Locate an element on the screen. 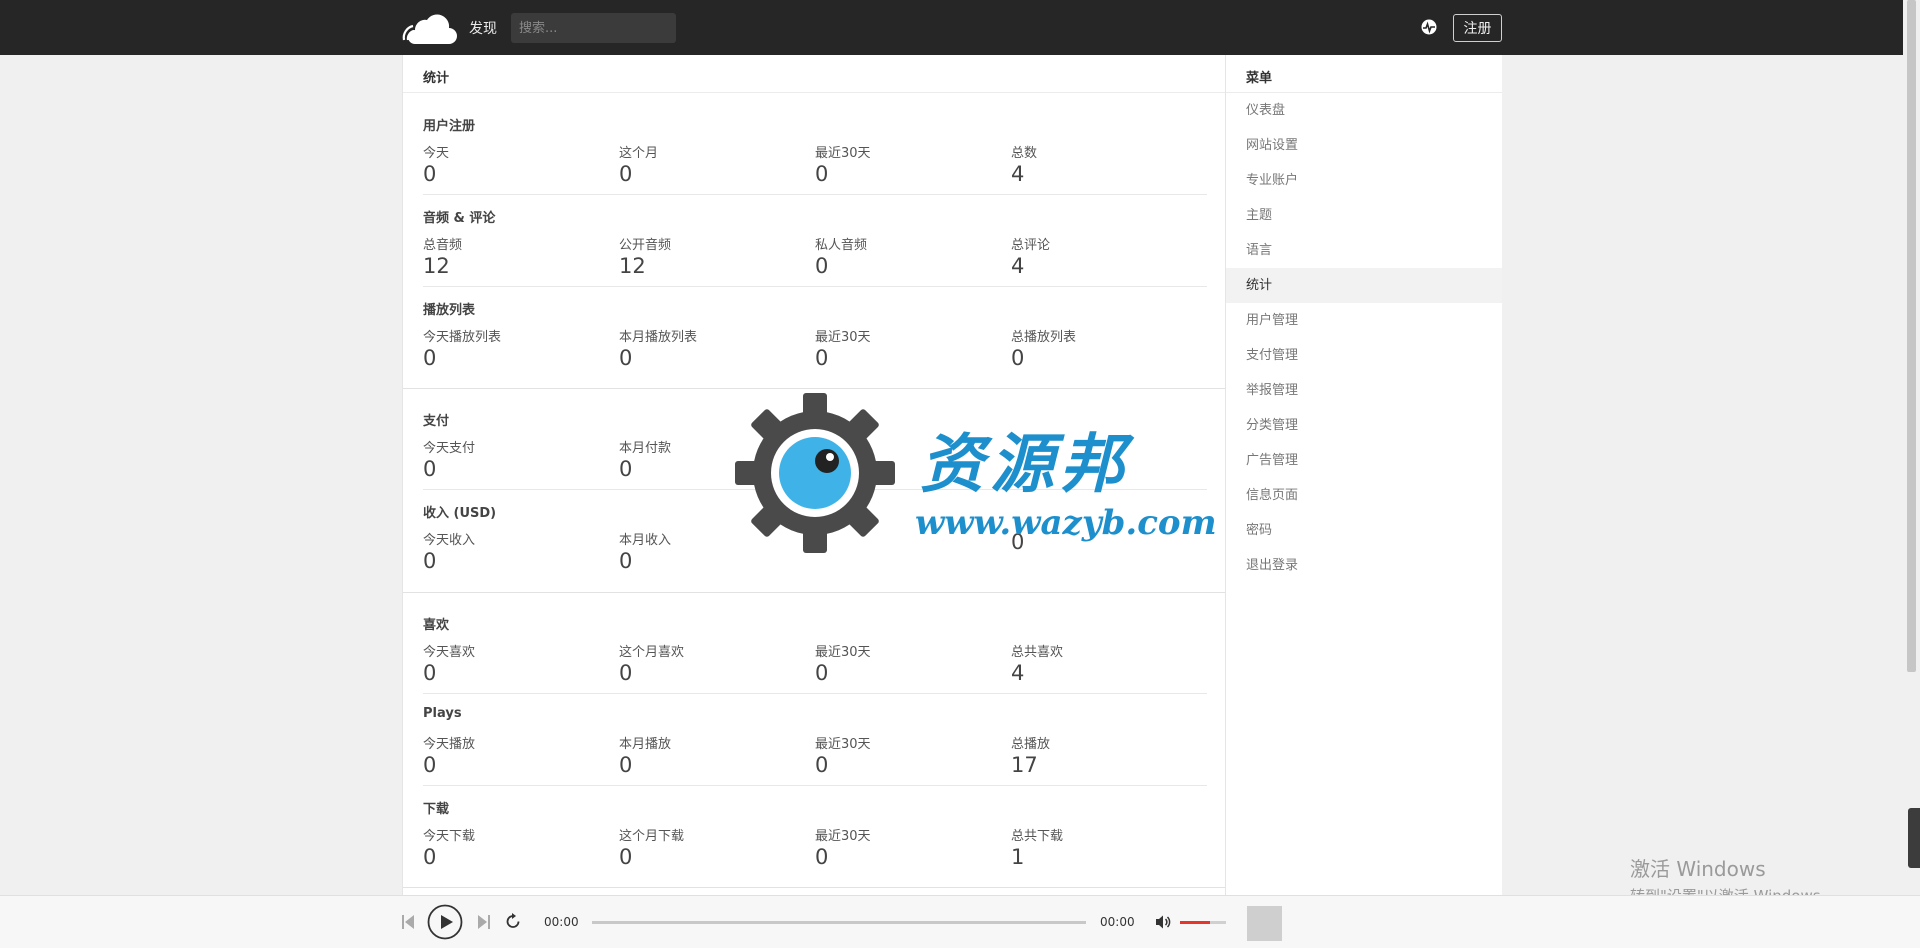 The image size is (1920, 948). stat-value: 17 is located at coordinates (1024, 765).